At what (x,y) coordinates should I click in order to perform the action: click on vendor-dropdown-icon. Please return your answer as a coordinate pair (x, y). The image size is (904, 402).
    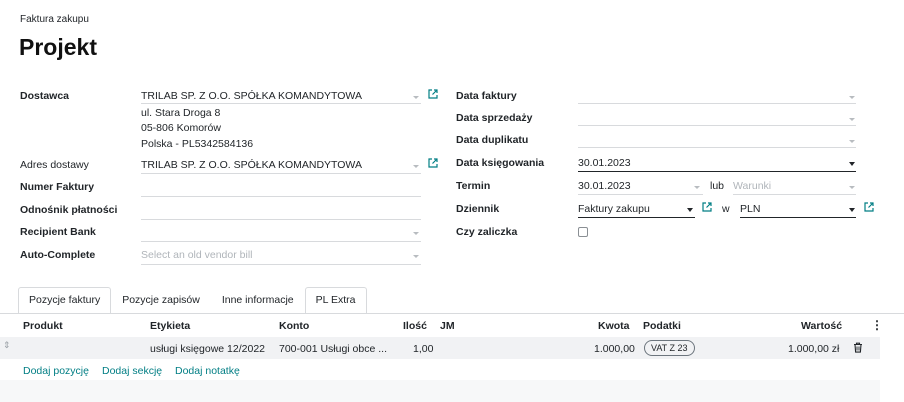
    Looking at the image, I should click on (416, 97).